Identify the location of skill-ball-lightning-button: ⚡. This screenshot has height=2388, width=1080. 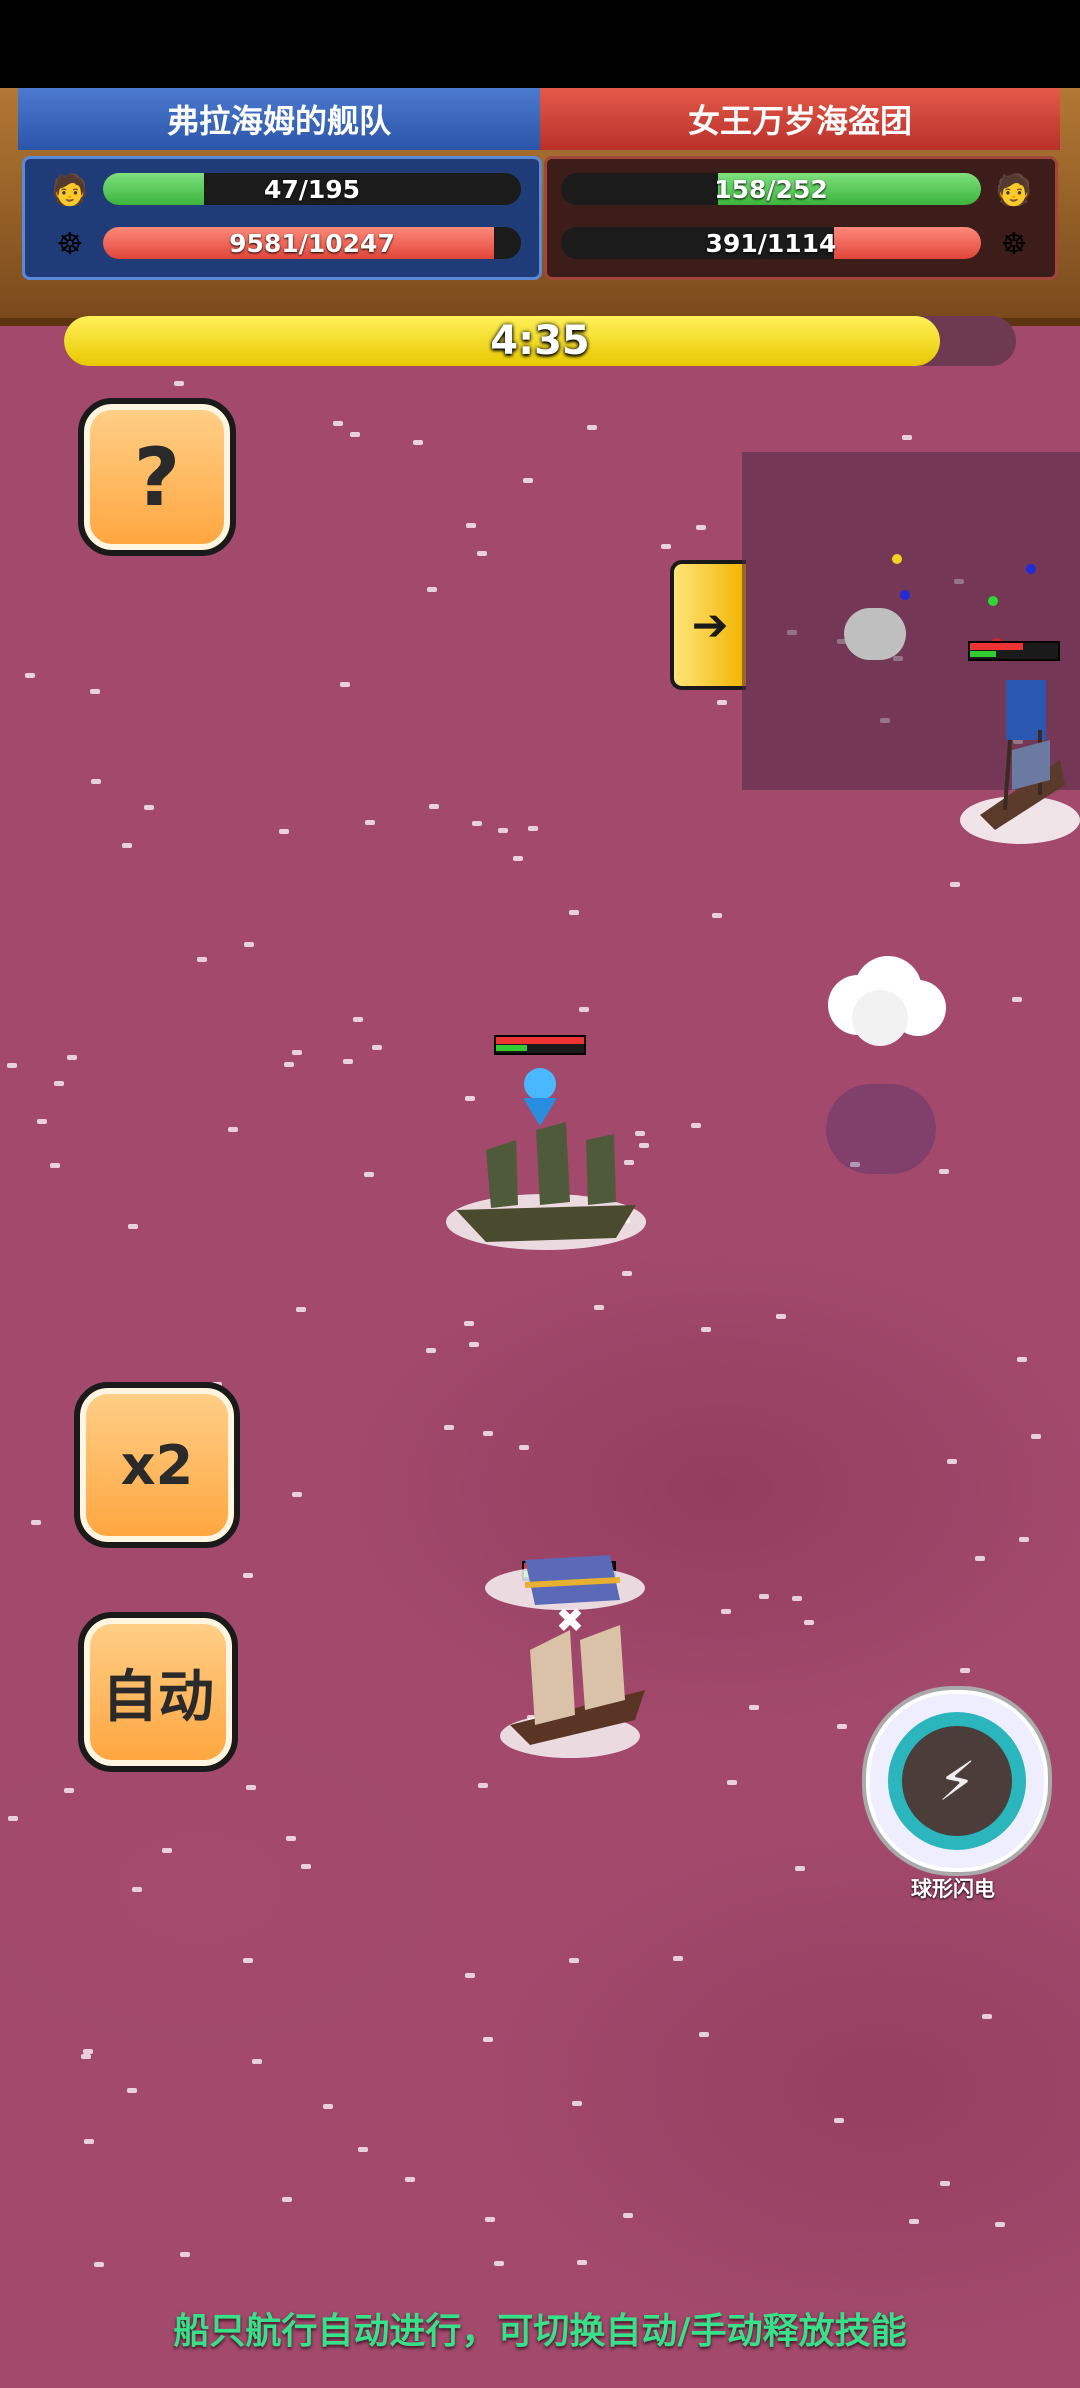
(957, 1781).